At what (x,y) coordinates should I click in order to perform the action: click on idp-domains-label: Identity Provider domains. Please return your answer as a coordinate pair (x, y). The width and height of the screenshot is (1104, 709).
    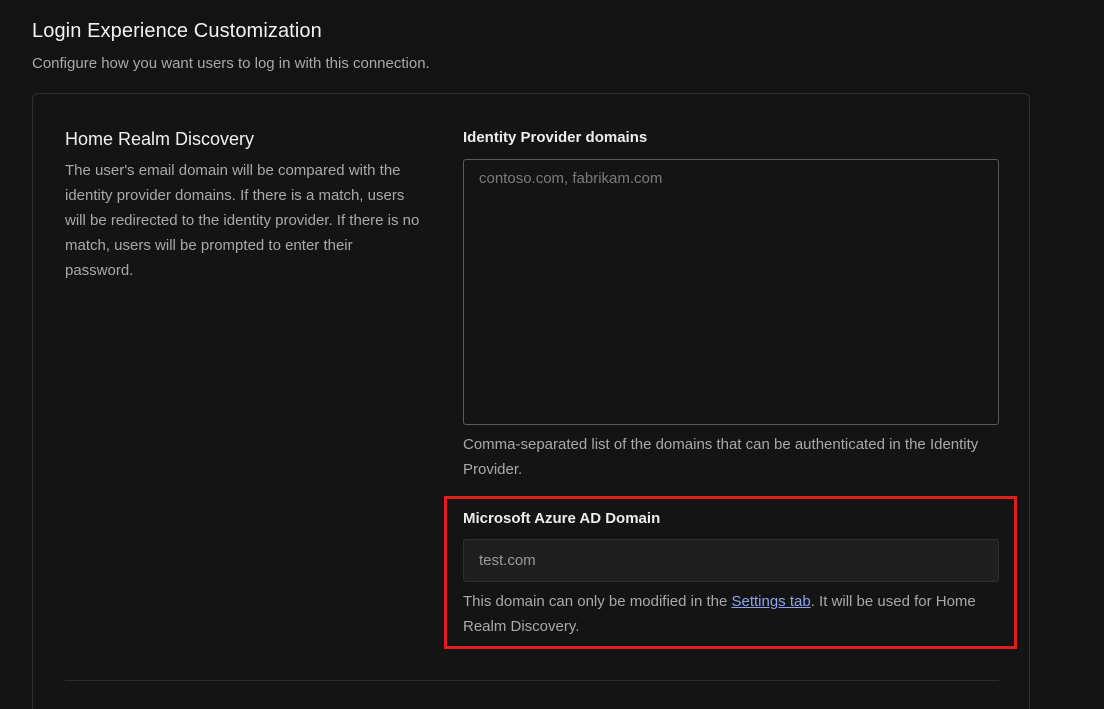
    Looking at the image, I should click on (555, 137).